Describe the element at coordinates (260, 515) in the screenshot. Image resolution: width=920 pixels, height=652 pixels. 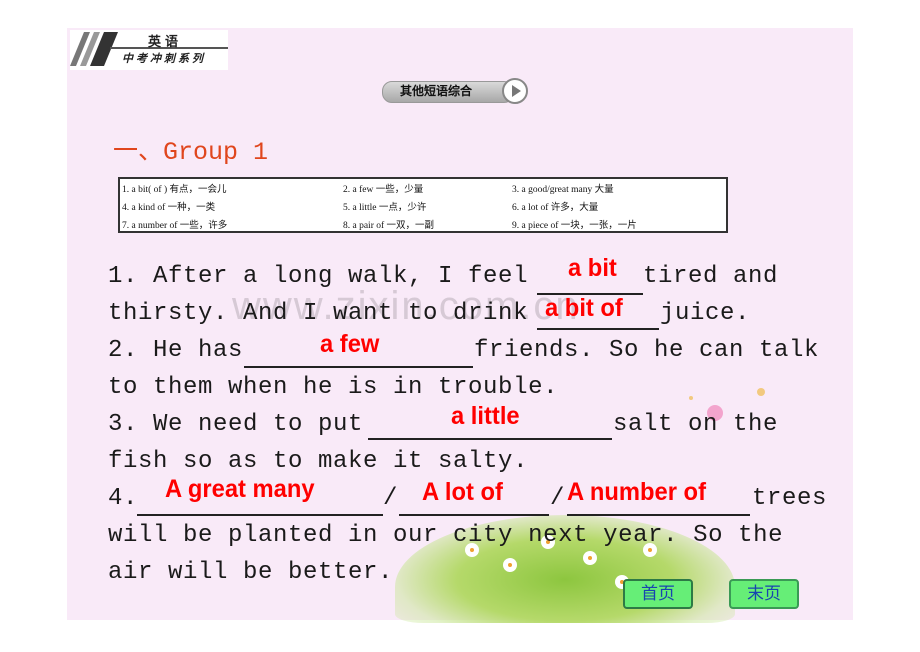
I see `blank-q4a` at that location.